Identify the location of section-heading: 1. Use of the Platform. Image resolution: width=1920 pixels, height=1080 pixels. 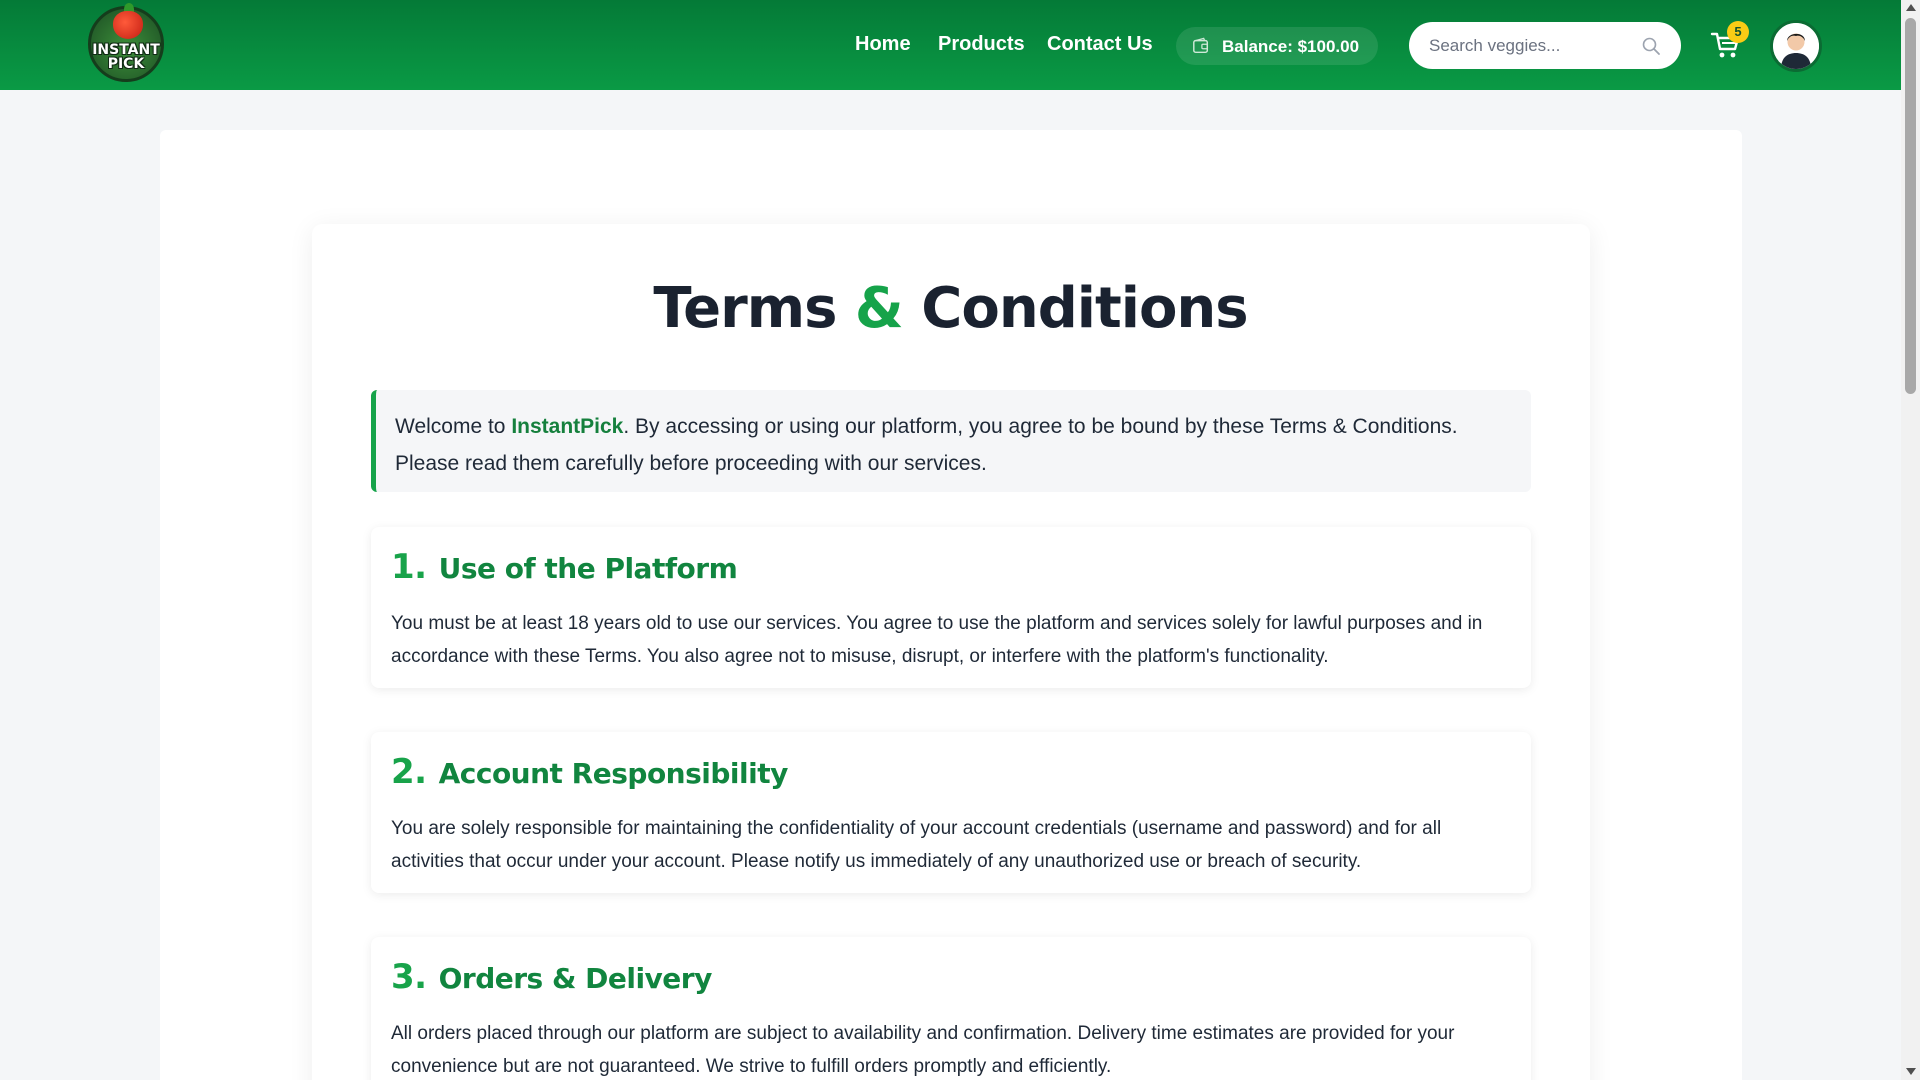
(564, 567).